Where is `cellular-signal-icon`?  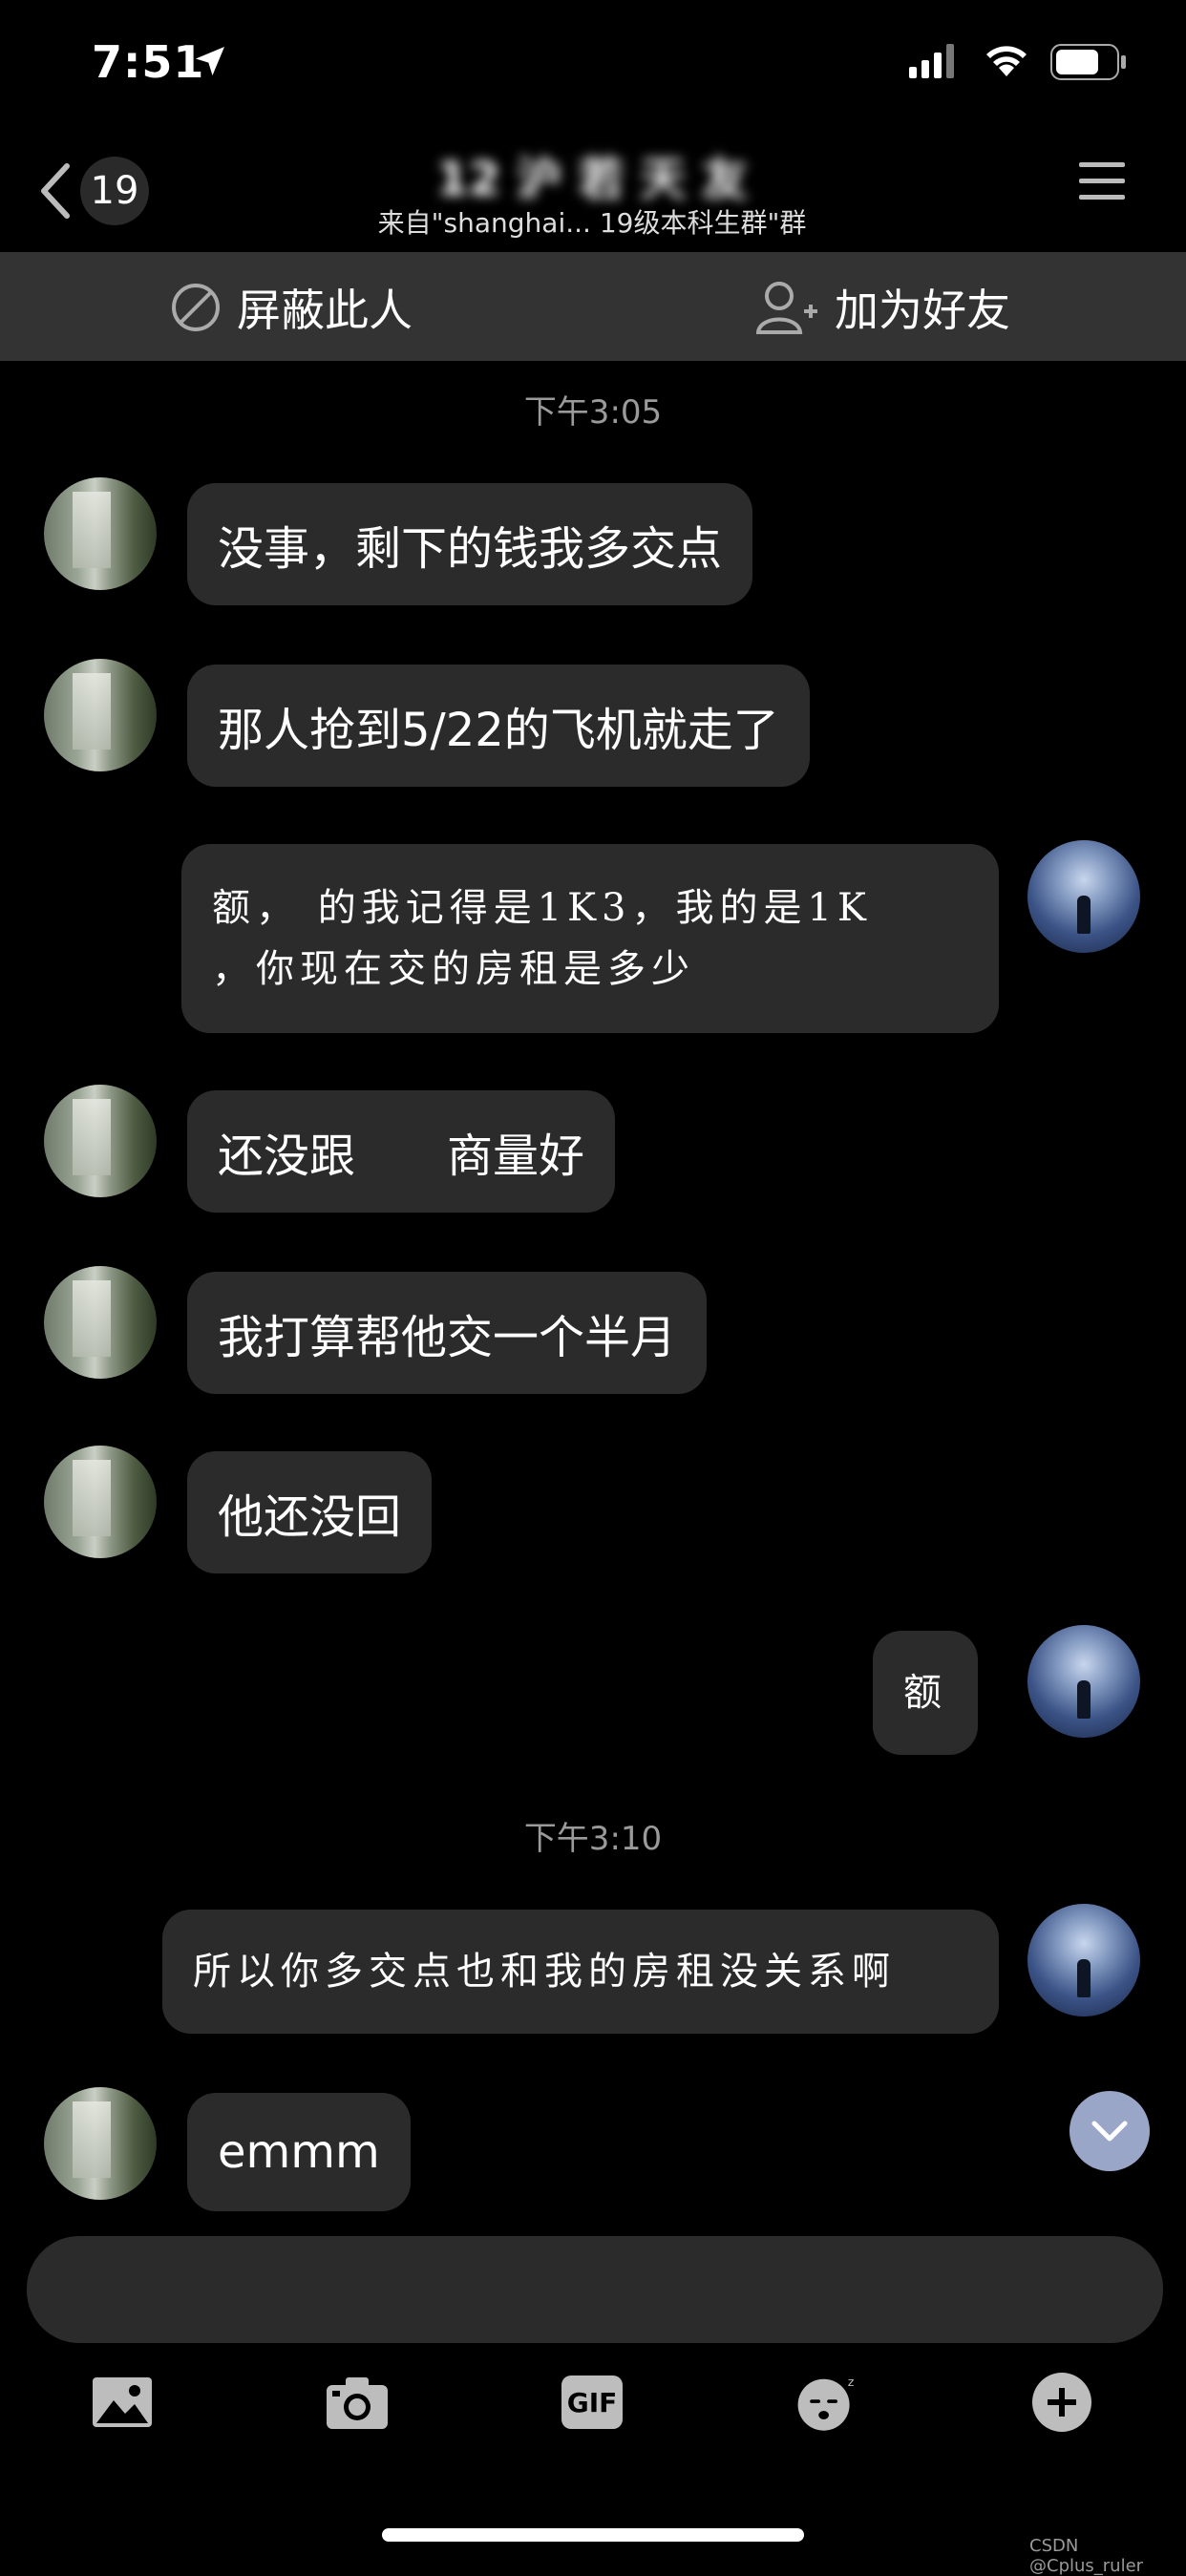 cellular-signal-icon is located at coordinates (932, 61).